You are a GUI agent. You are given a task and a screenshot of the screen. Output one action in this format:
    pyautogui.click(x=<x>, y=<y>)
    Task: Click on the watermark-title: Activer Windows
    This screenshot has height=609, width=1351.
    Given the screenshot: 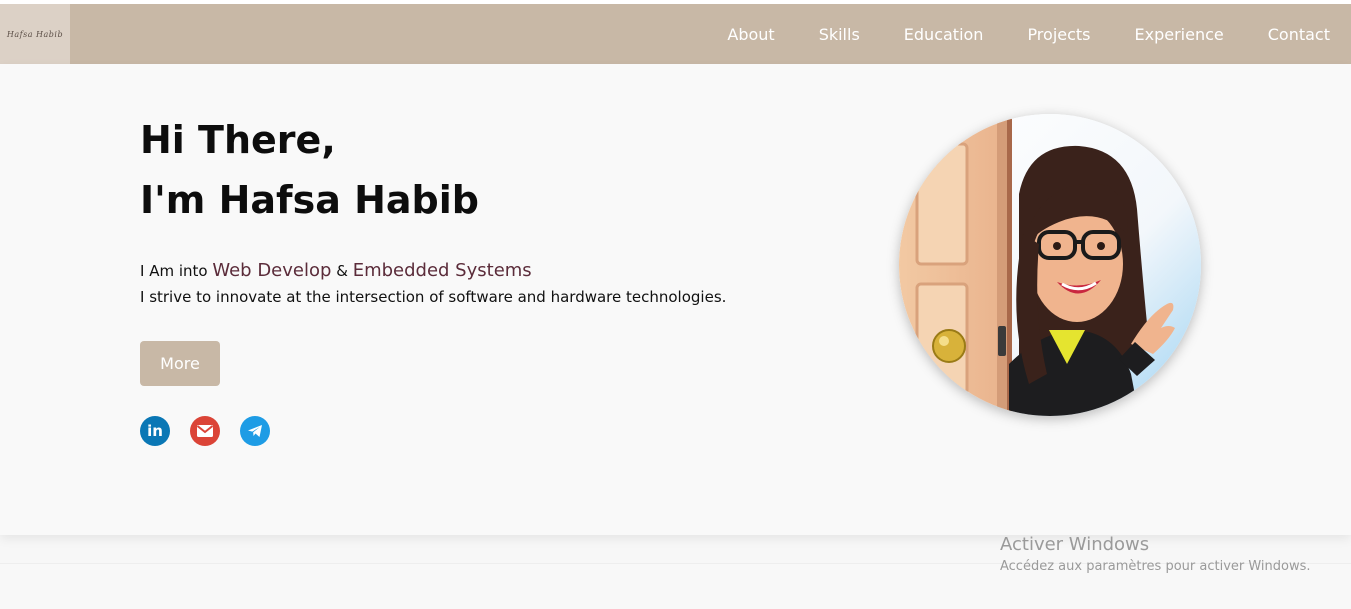 What is the action you would take?
    pyautogui.click(x=1075, y=544)
    